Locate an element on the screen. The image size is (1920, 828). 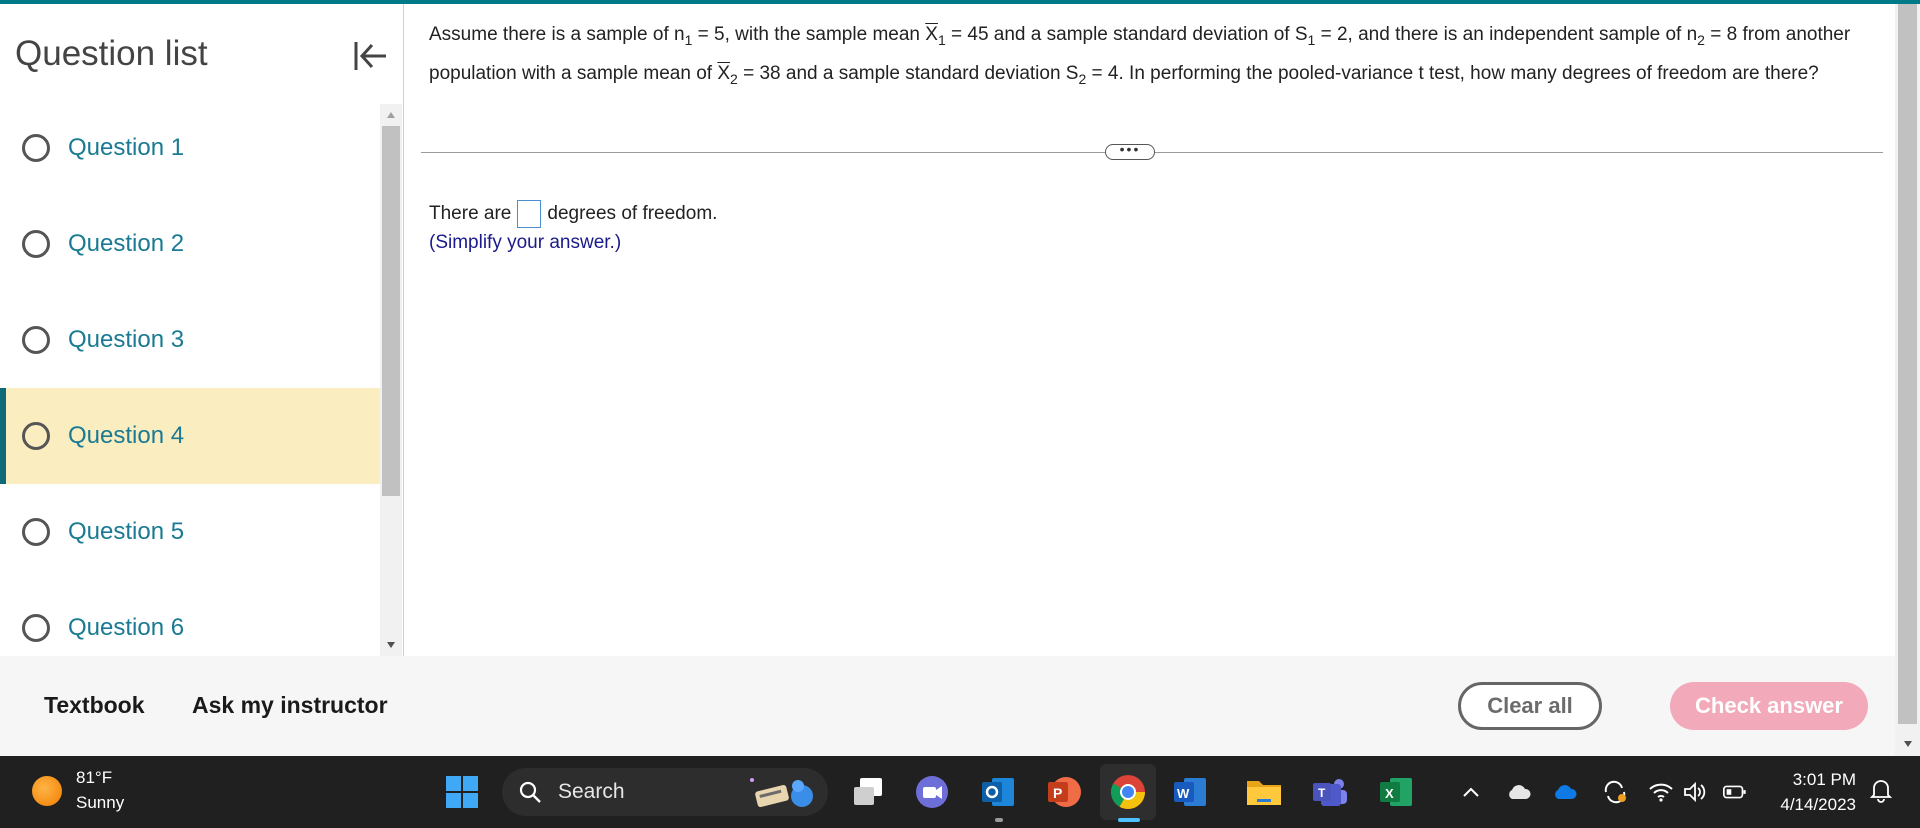
show-hidden-icons-button is located at coordinates (1471, 792).